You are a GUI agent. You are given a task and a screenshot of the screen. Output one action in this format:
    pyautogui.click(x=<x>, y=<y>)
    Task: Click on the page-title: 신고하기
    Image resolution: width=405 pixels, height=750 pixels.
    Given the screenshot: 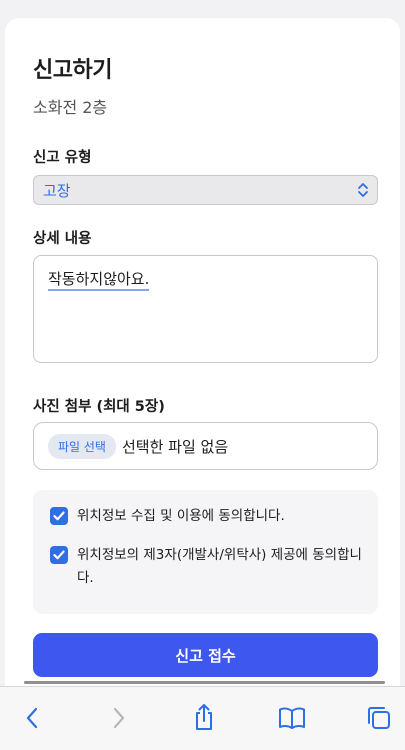 What is the action you would take?
    pyautogui.click(x=72, y=70)
    